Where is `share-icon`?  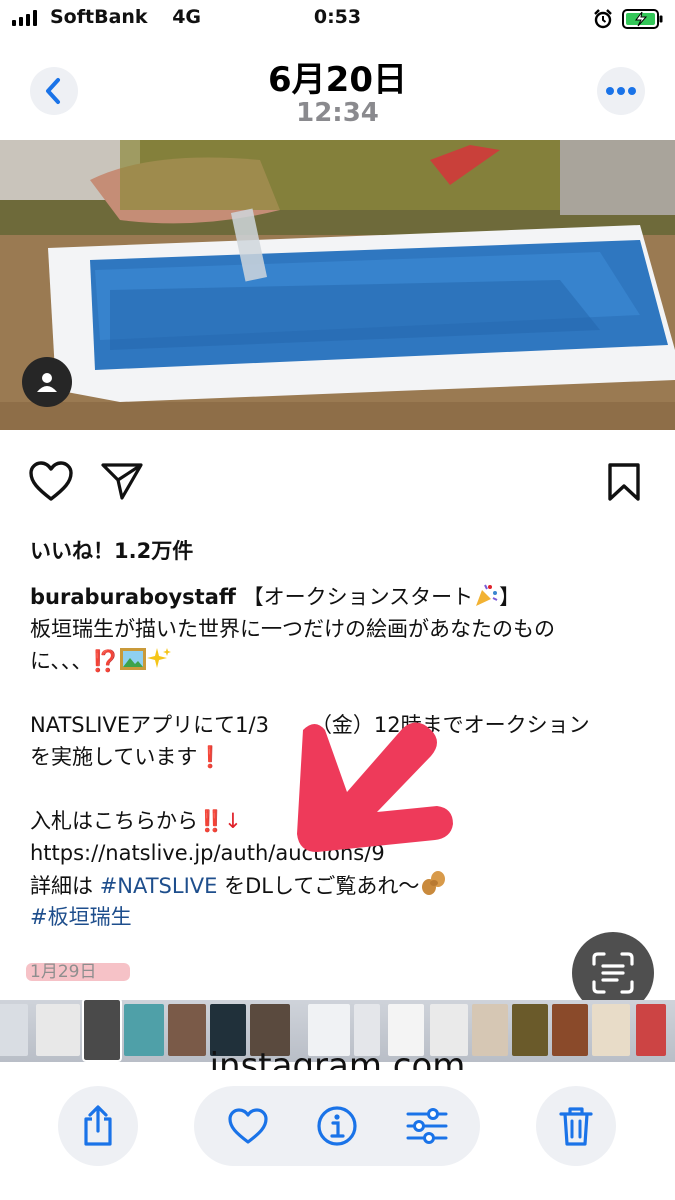
share-icon is located at coordinates (98, 1125).